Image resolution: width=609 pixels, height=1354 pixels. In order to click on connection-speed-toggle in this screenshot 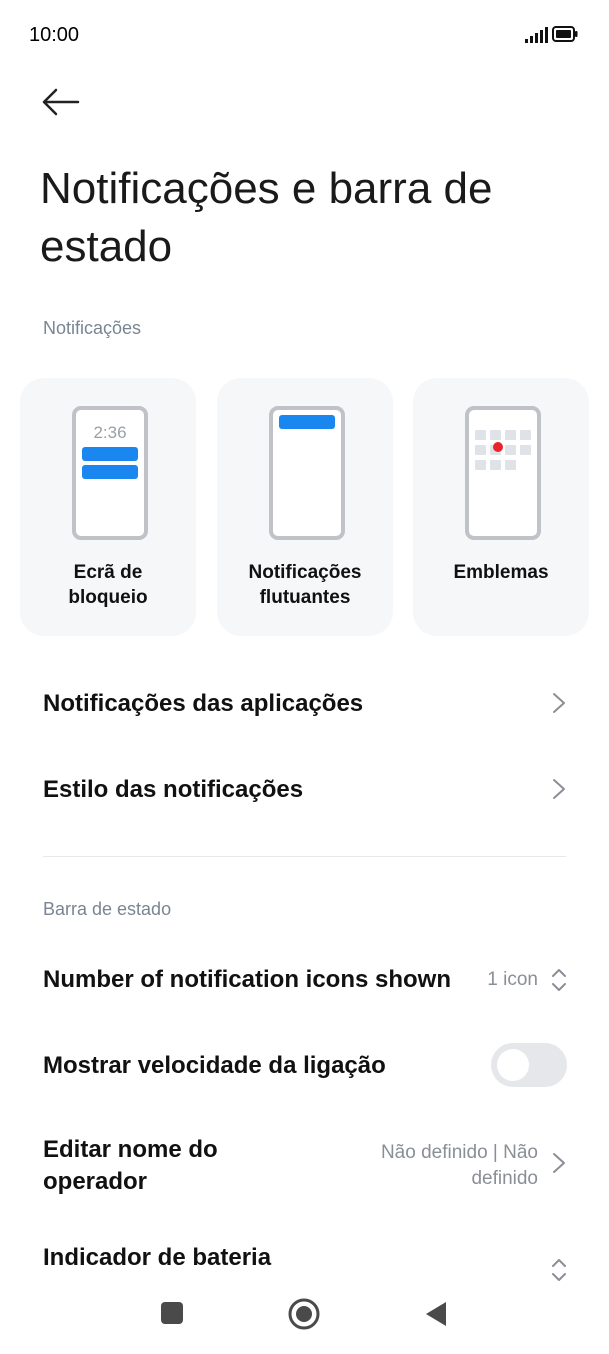, I will do `click(529, 1065)`.